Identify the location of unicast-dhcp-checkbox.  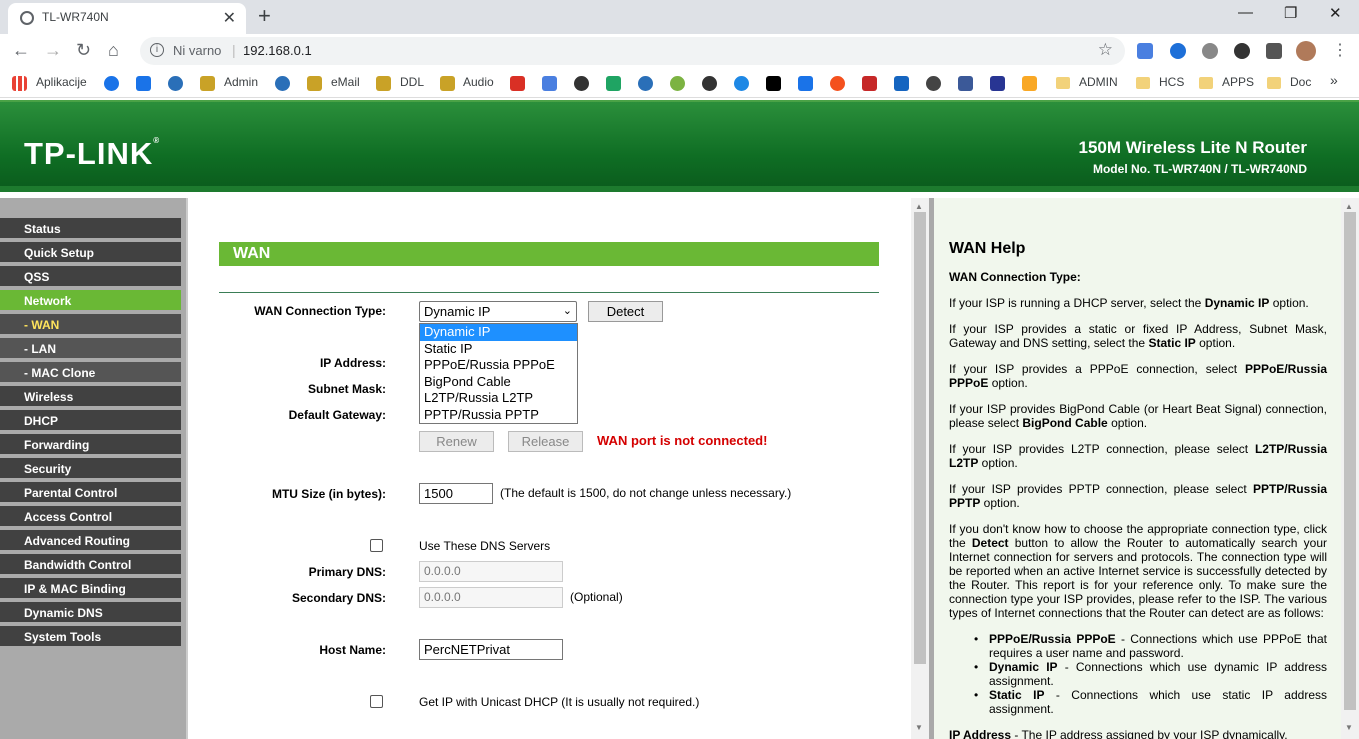
(376, 701).